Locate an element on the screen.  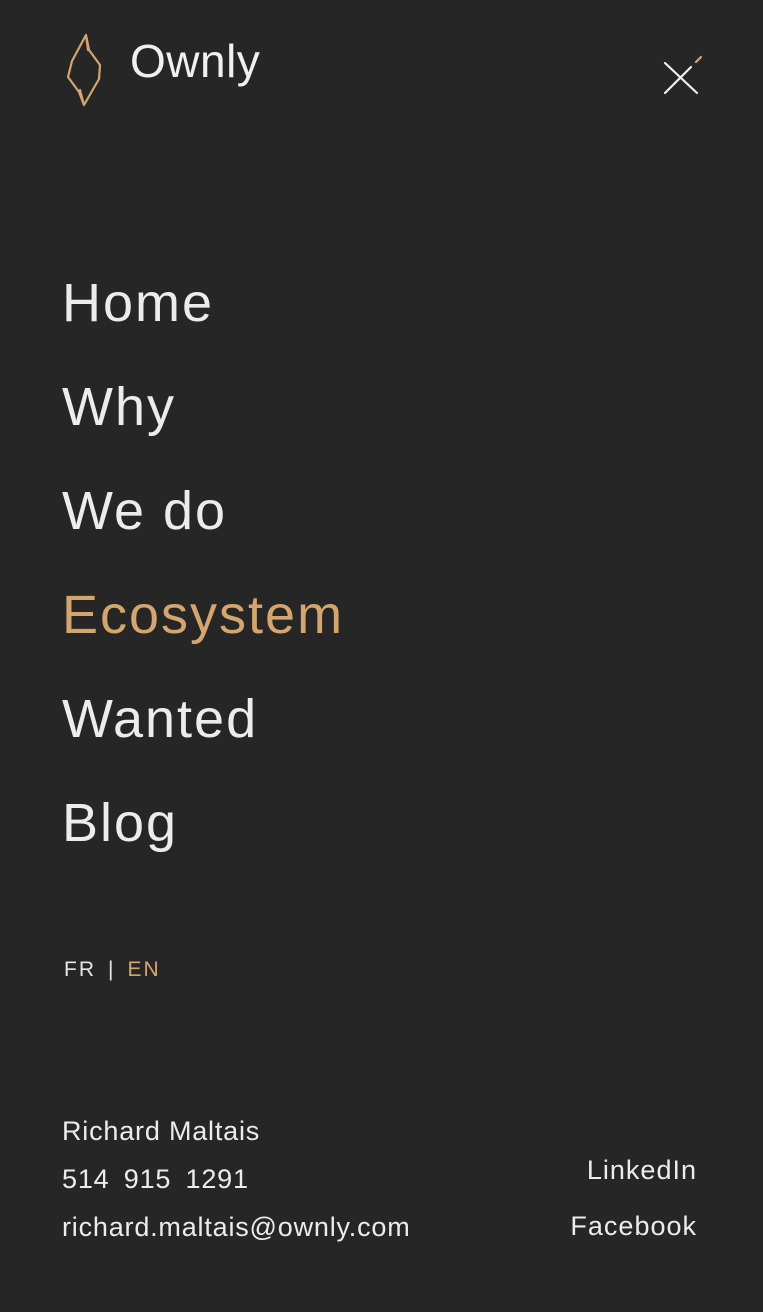
contact-name: Richard Maltais is located at coordinates (161, 1131).